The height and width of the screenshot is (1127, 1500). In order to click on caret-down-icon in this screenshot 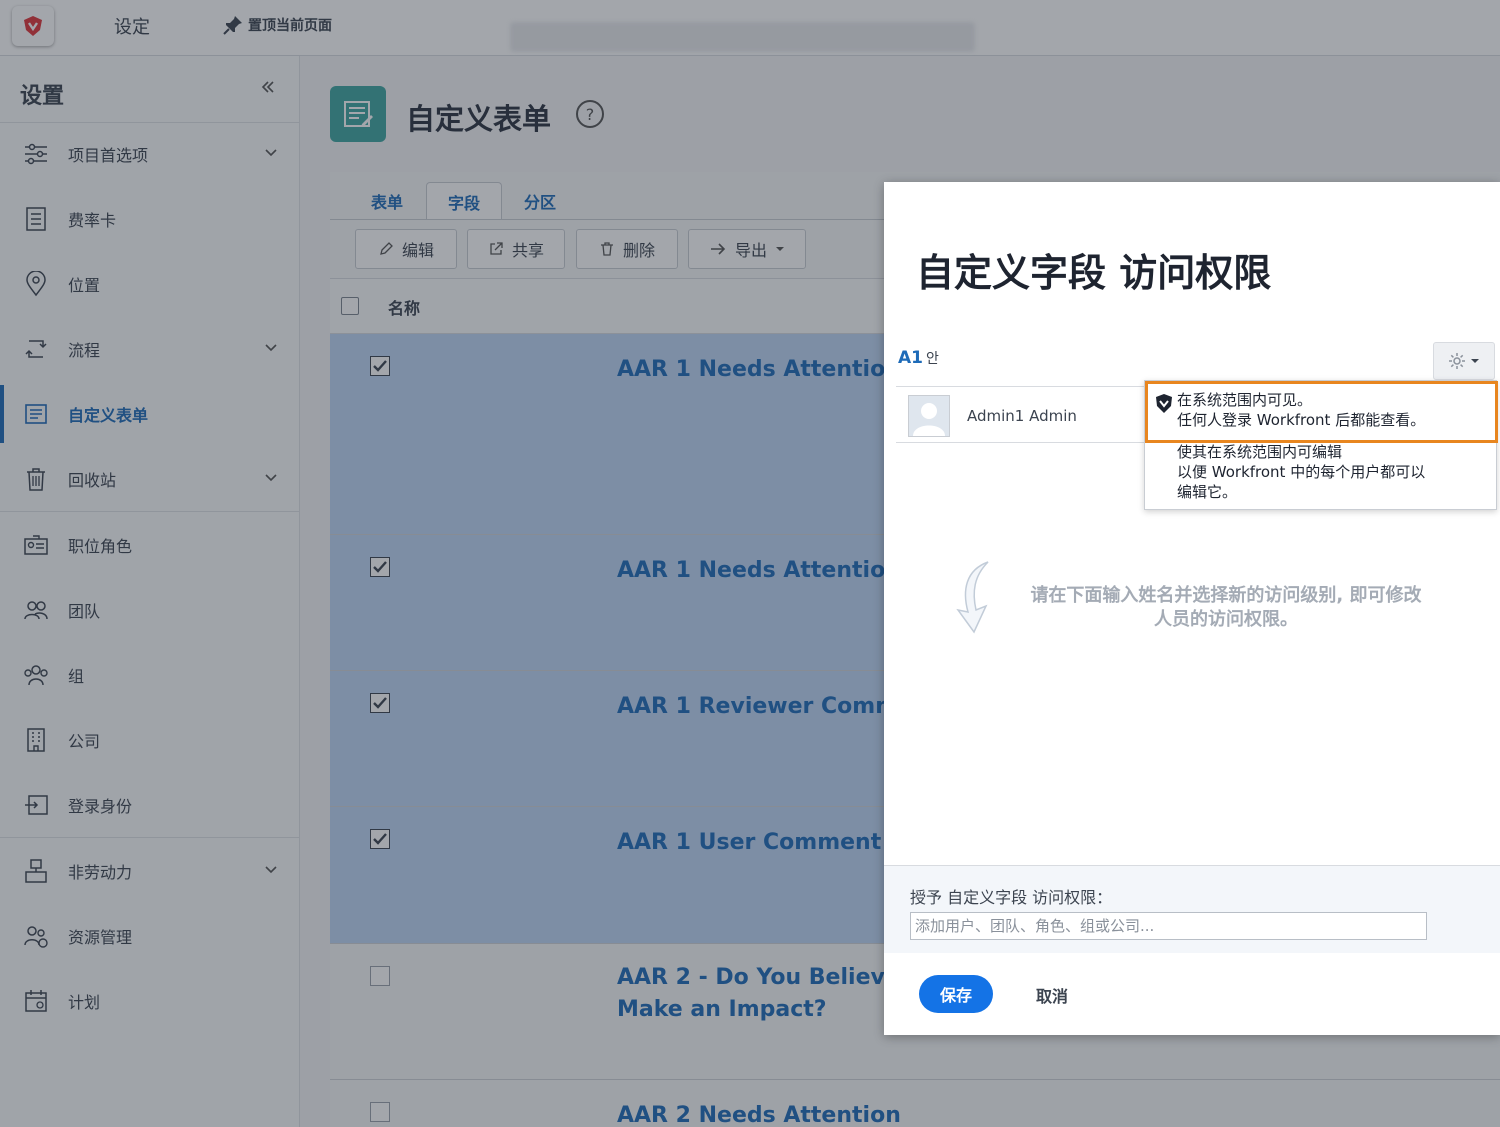, I will do `click(1475, 361)`.